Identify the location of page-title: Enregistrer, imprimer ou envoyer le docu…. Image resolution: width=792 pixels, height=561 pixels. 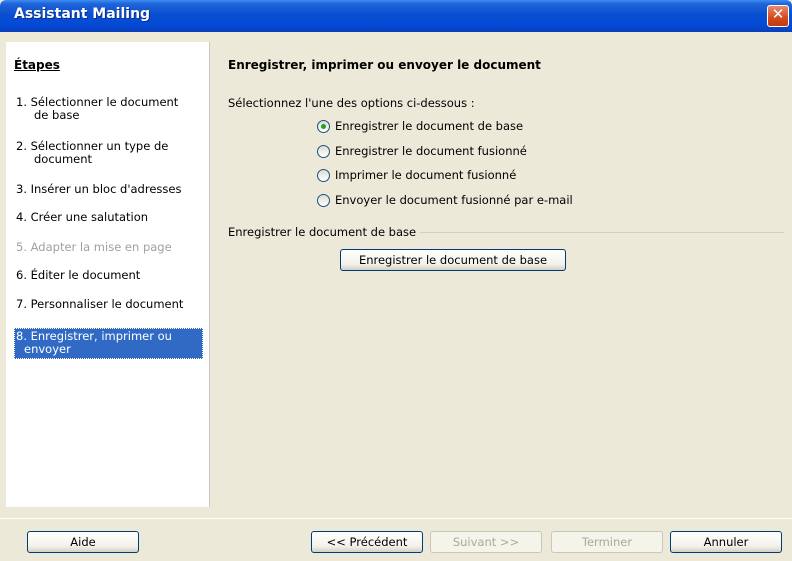
(384, 65).